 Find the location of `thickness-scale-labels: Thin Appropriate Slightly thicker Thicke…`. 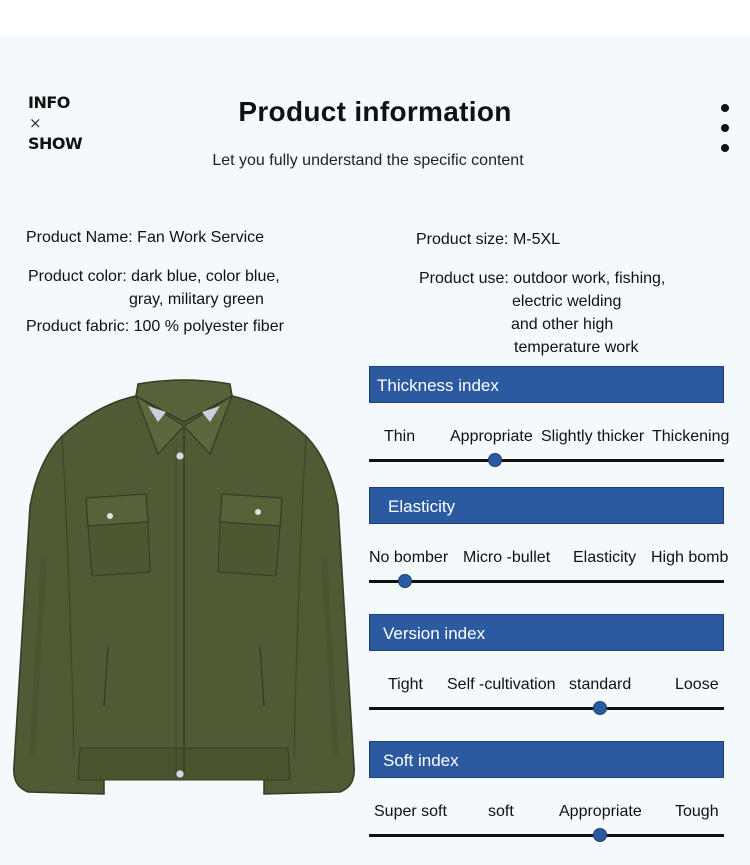

thickness-scale-labels: Thin Appropriate Slightly thicker Thicke… is located at coordinates (549, 439).